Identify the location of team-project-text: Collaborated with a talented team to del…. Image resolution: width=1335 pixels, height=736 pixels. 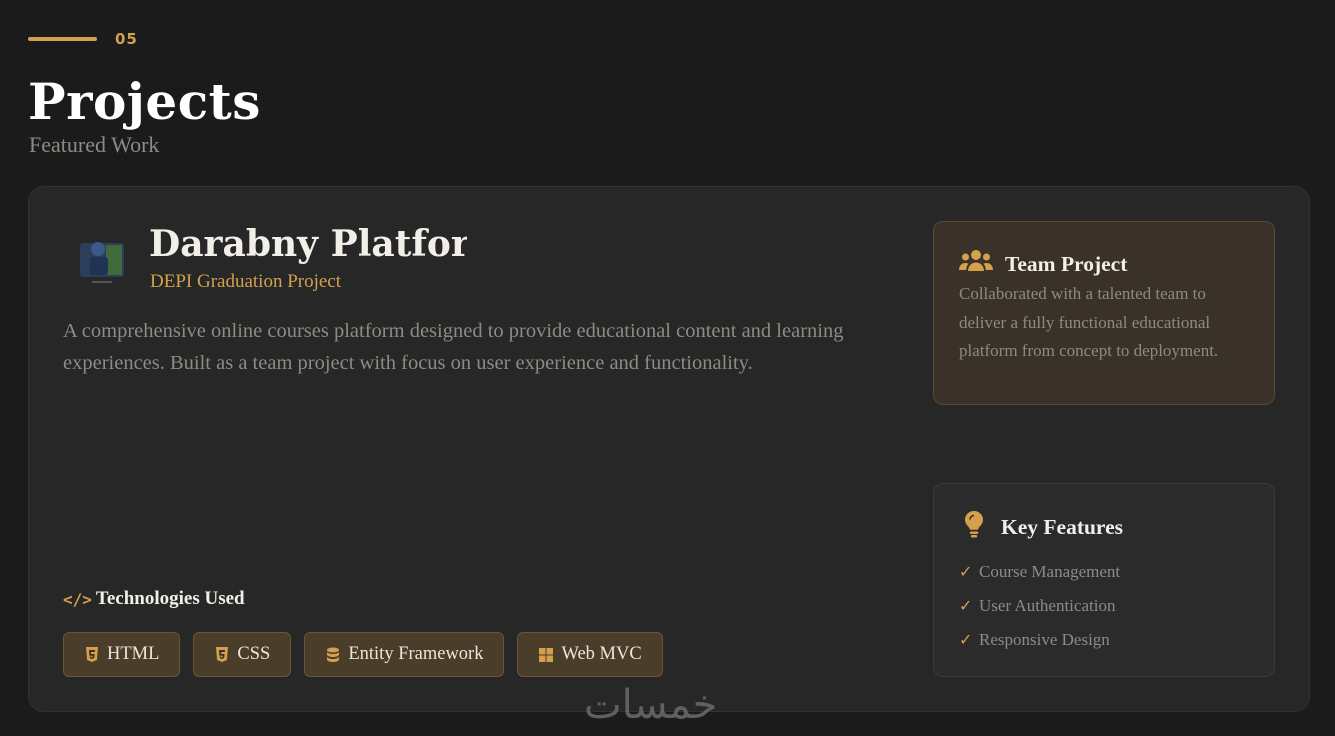
(1089, 322).